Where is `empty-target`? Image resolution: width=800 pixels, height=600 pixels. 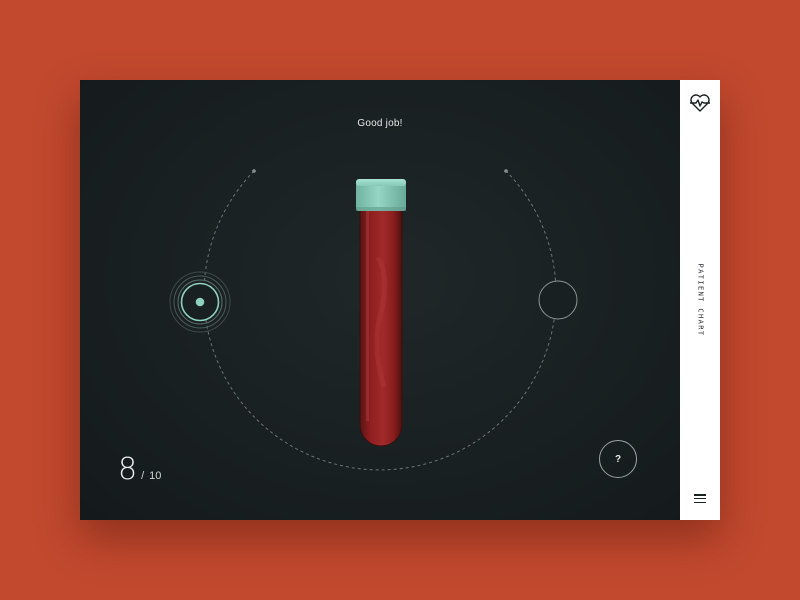
empty-target is located at coordinates (558, 300).